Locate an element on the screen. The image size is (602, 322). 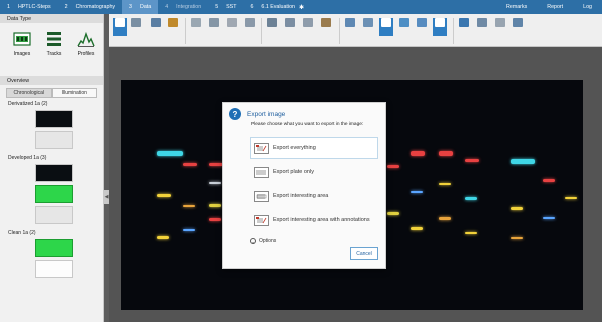
zoom-icon is located at coordinates (173, 22).